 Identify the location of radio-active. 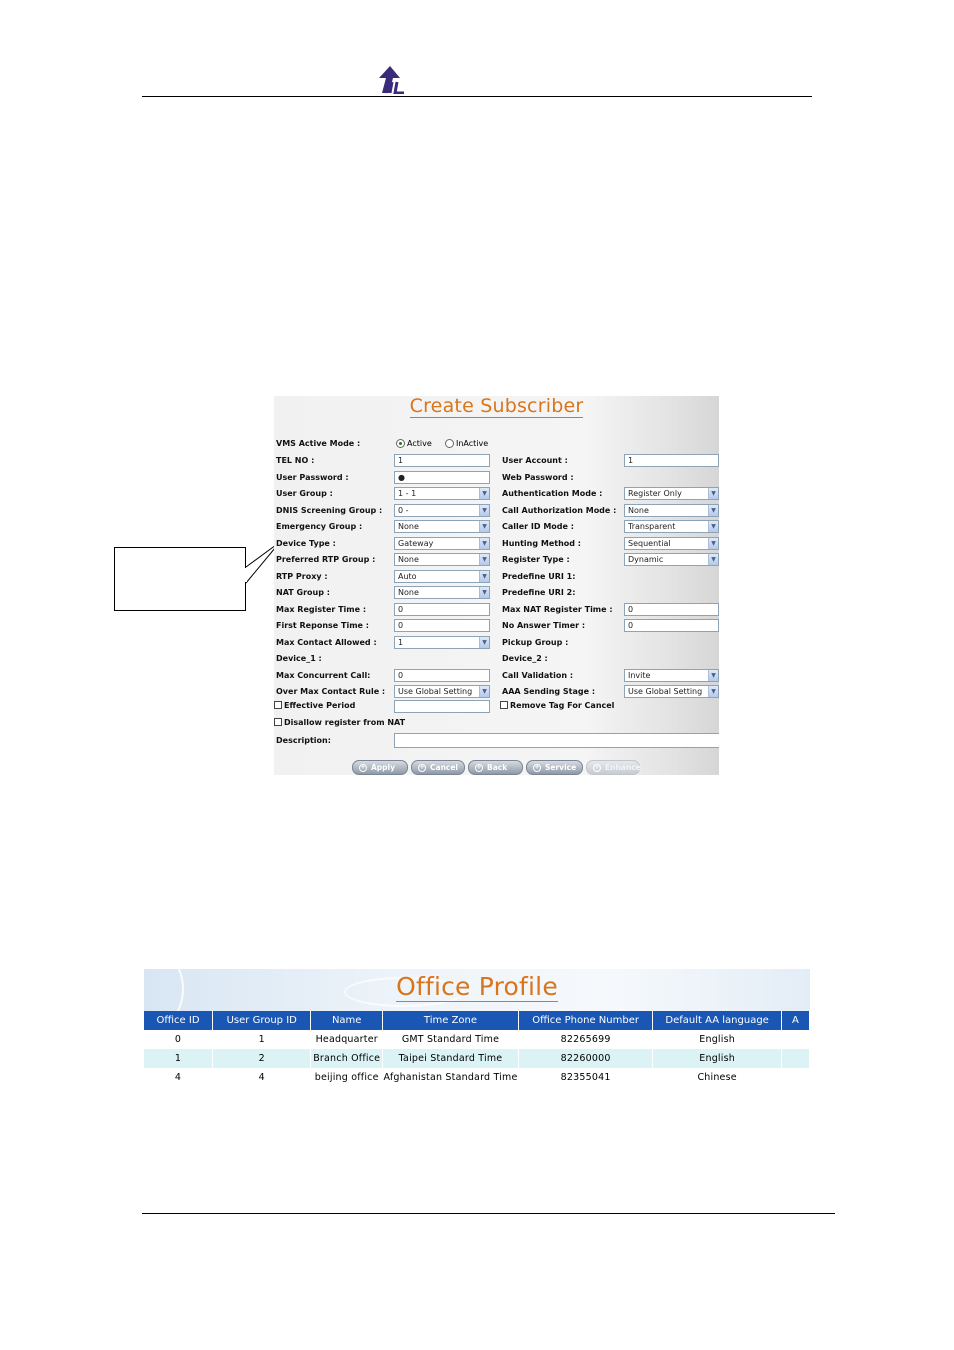
(400, 443).